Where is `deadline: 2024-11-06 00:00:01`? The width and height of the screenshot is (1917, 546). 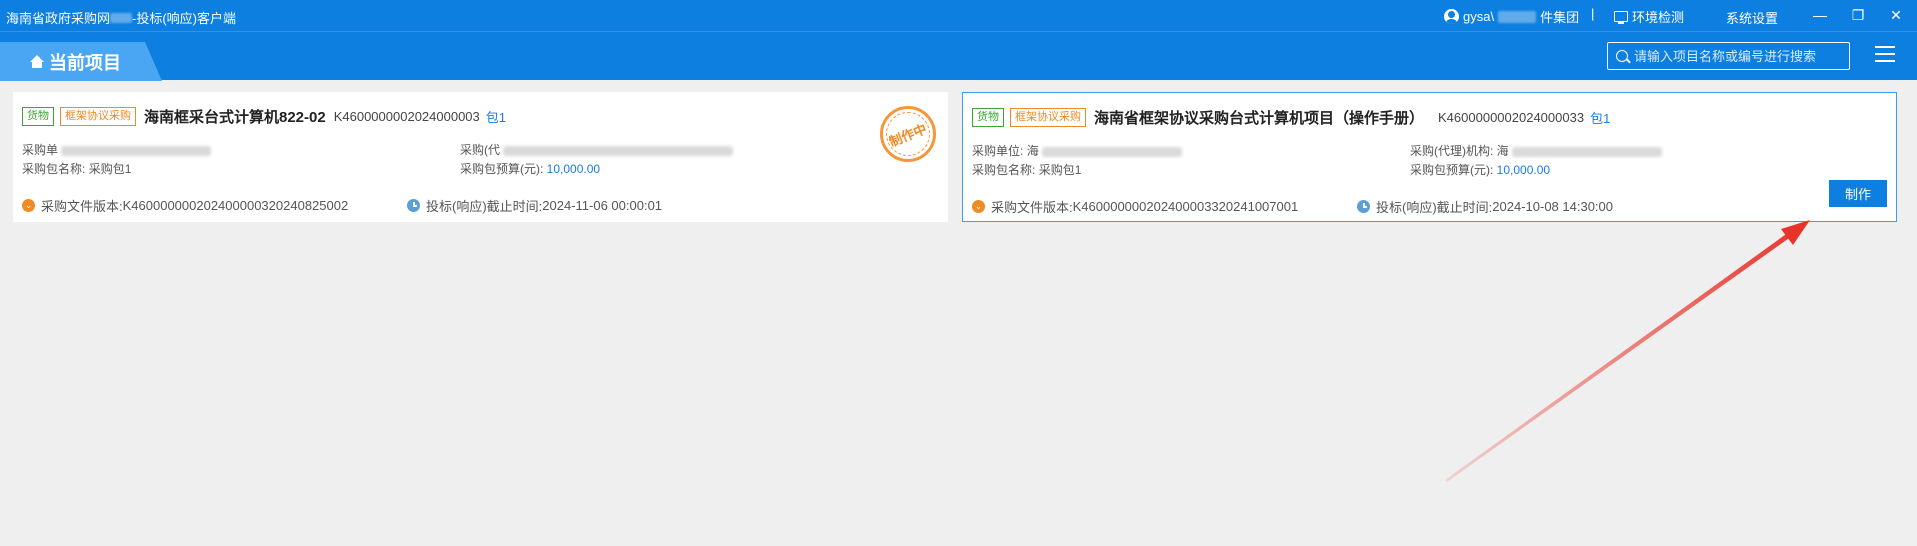
deadline: 2024-11-06 00:00:01 is located at coordinates (602, 205).